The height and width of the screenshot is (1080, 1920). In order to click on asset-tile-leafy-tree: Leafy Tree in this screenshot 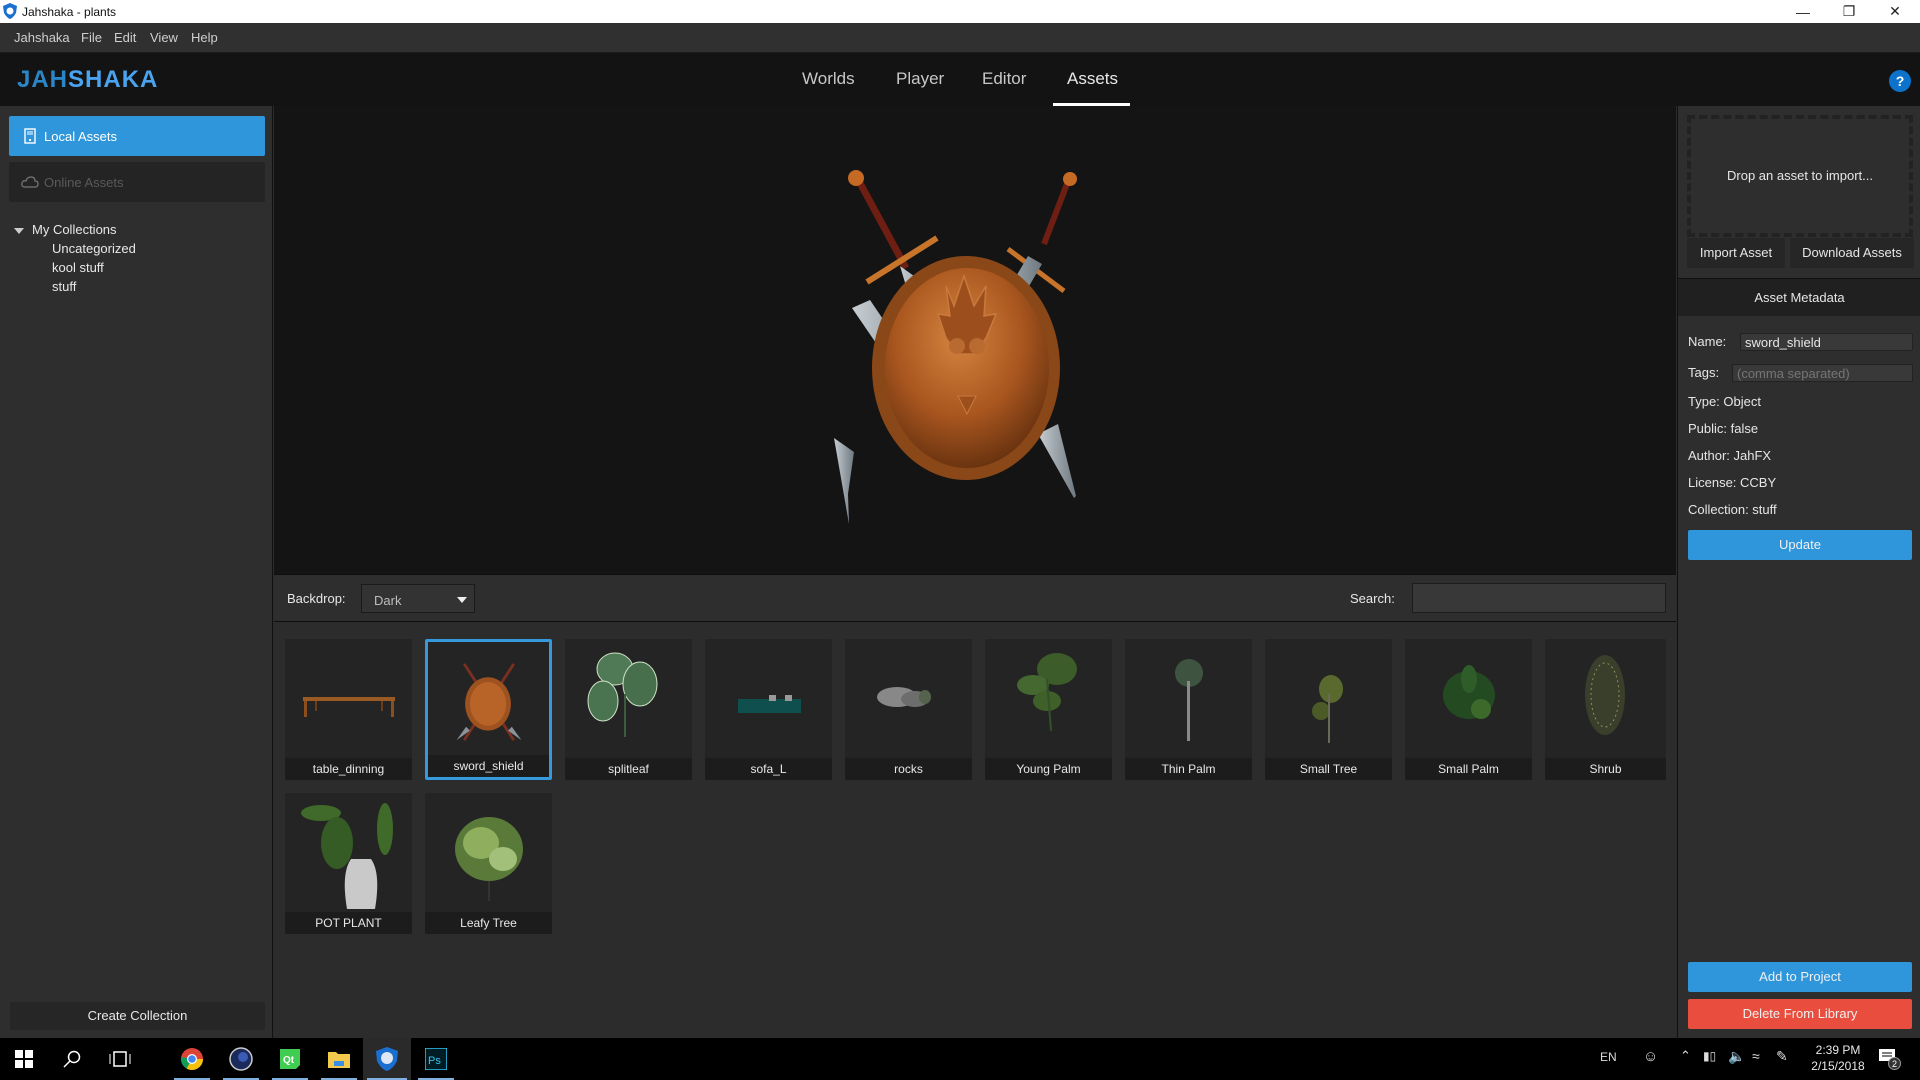, I will do `click(488, 863)`.